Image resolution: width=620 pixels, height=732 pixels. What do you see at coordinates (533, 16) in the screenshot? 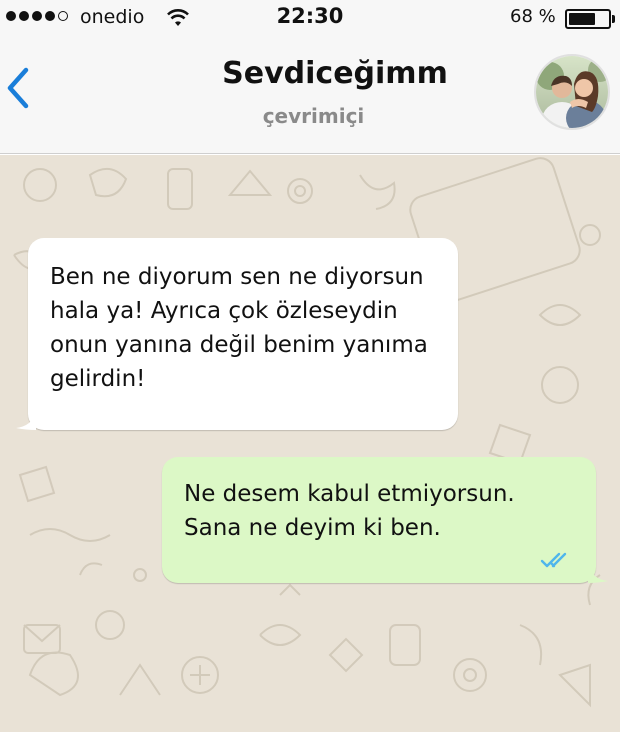
I see `battery-percent: 68 %` at bounding box center [533, 16].